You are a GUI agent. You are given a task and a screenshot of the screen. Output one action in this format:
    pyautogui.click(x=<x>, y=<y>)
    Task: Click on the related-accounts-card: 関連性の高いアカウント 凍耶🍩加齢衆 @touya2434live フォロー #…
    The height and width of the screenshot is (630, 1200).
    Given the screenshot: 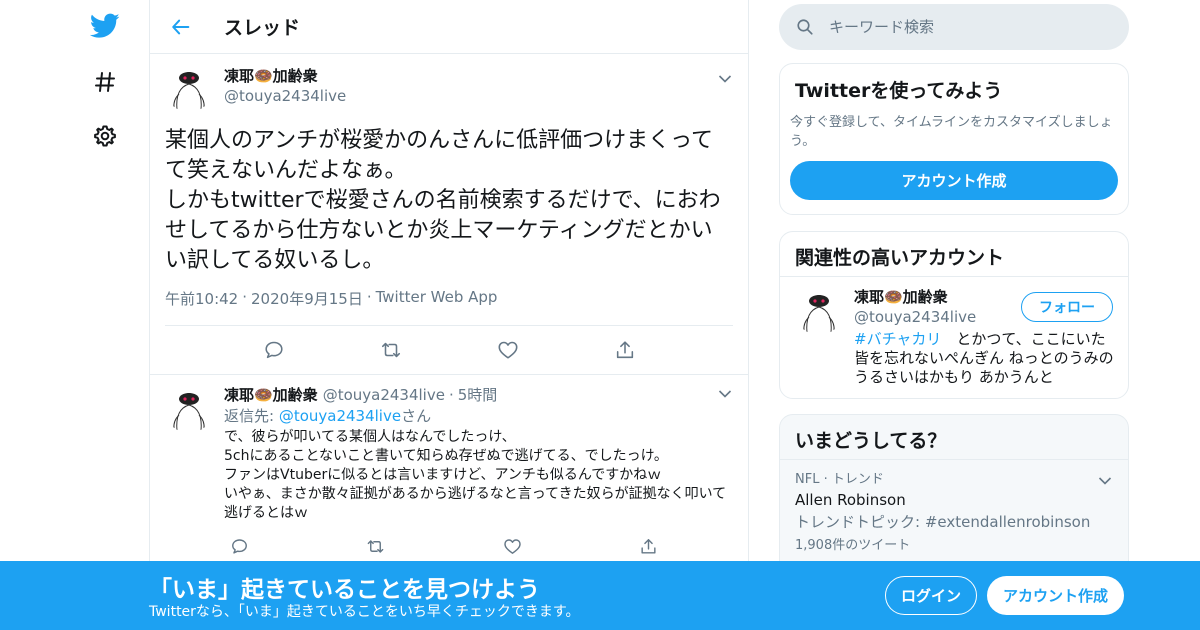 What is the action you would take?
    pyautogui.click(x=954, y=315)
    